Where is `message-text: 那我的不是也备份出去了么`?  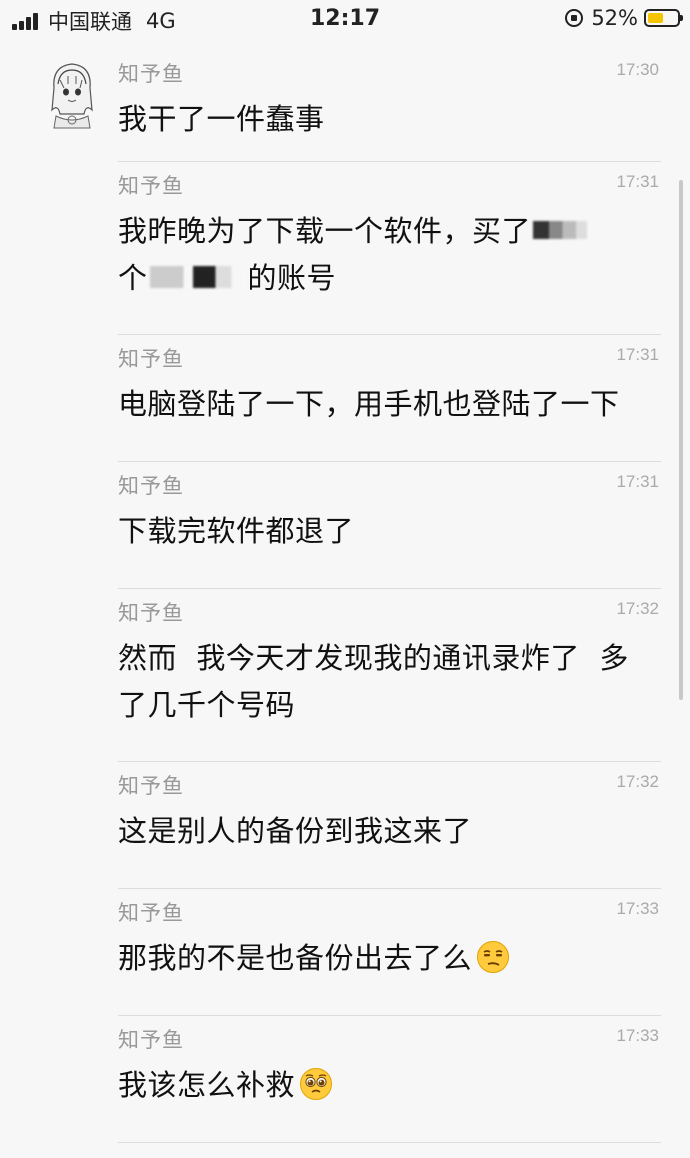
message-text: 那我的不是也备份出去了么 is located at coordinates (389, 958).